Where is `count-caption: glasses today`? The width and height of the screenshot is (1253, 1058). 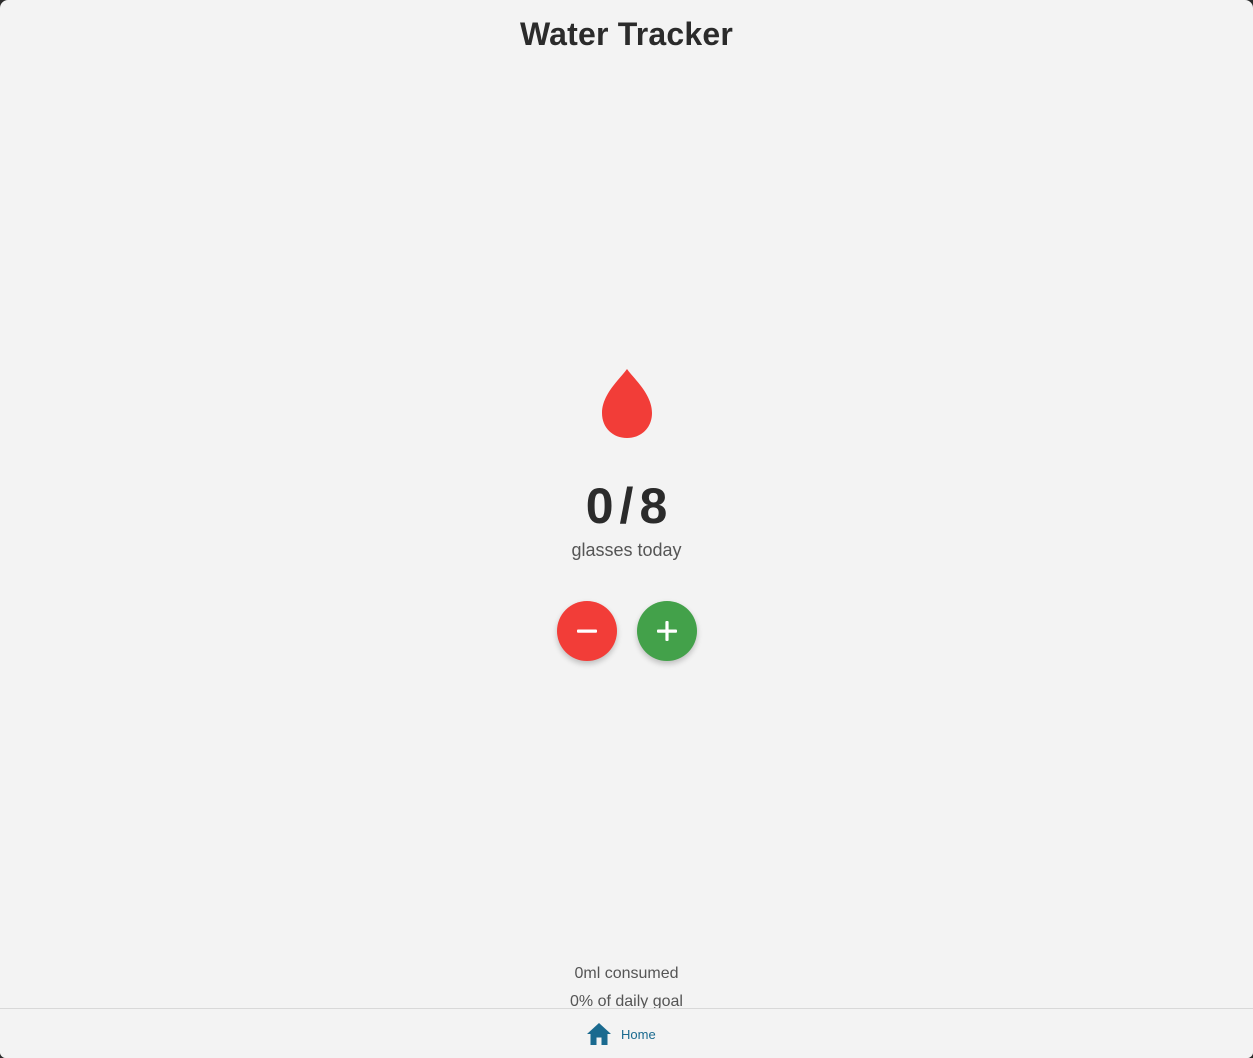
count-caption: glasses today is located at coordinates (626, 550).